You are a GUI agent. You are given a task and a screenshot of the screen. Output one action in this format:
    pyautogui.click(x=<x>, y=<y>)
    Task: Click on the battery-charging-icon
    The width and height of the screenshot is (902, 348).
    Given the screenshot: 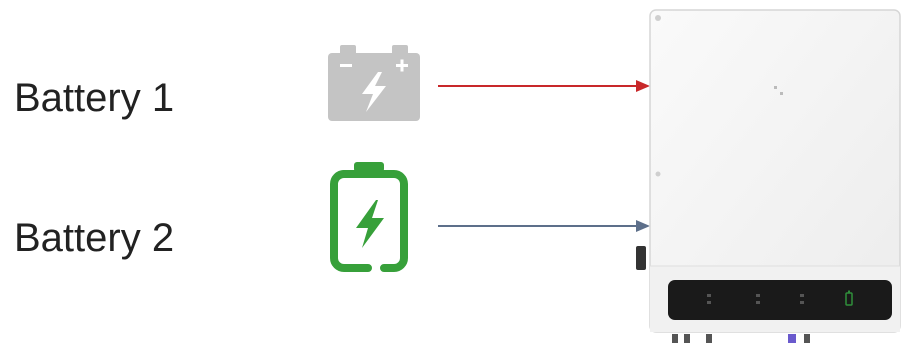 What is the action you would take?
    pyautogui.click(x=370, y=223)
    